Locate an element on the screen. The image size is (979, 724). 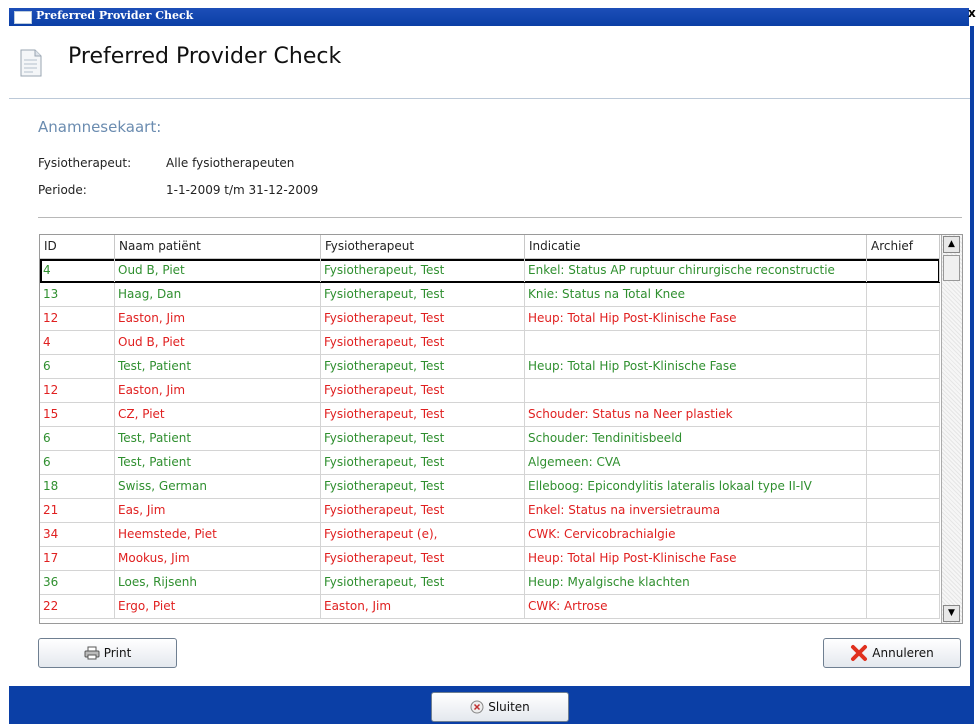
scroll-up-icon: ▲ is located at coordinates (951, 244).